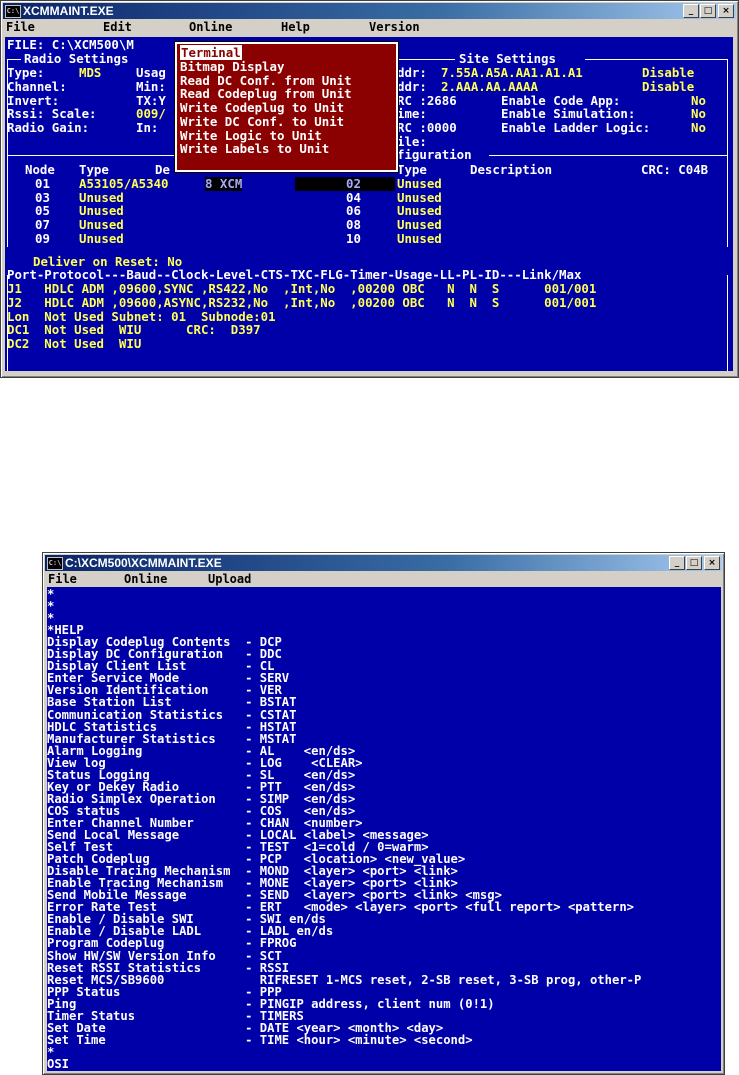 The width and height of the screenshot is (739, 1075). Describe the element at coordinates (70, 44) in the screenshot. I see `file-path: FILE: C:\XCM500\M` at that location.